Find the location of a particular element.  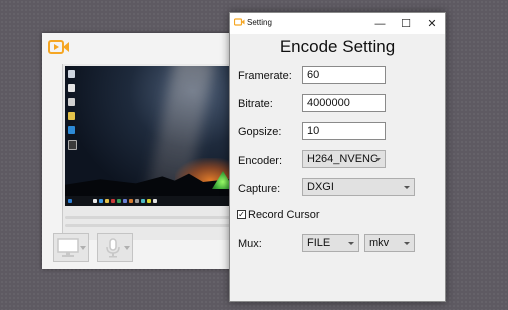

framerate-input: 60 is located at coordinates (344, 75).